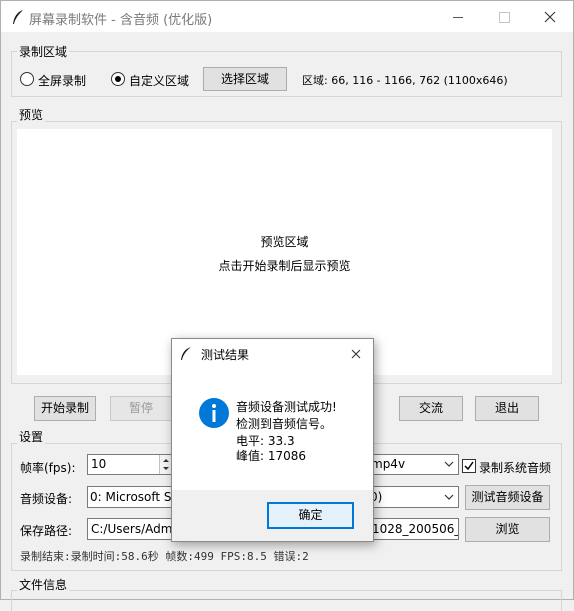  Describe the element at coordinates (286, 407) in the screenshot. I see `dialog-message-line1: 音频设备测试成功!` at that location.